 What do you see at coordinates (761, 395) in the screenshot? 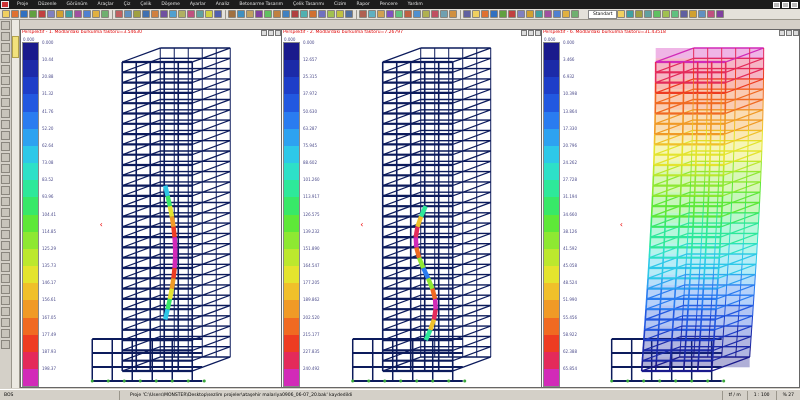
I see `status-scale: 1 : 100` at bounding box center [761, 395].